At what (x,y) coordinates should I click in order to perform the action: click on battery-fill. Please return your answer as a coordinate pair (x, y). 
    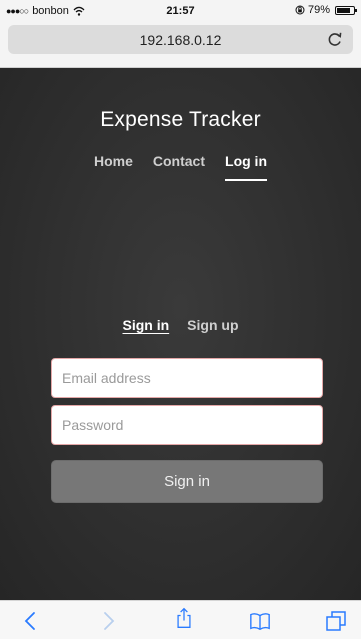
    Looking at the image, I should click on (343, 10).